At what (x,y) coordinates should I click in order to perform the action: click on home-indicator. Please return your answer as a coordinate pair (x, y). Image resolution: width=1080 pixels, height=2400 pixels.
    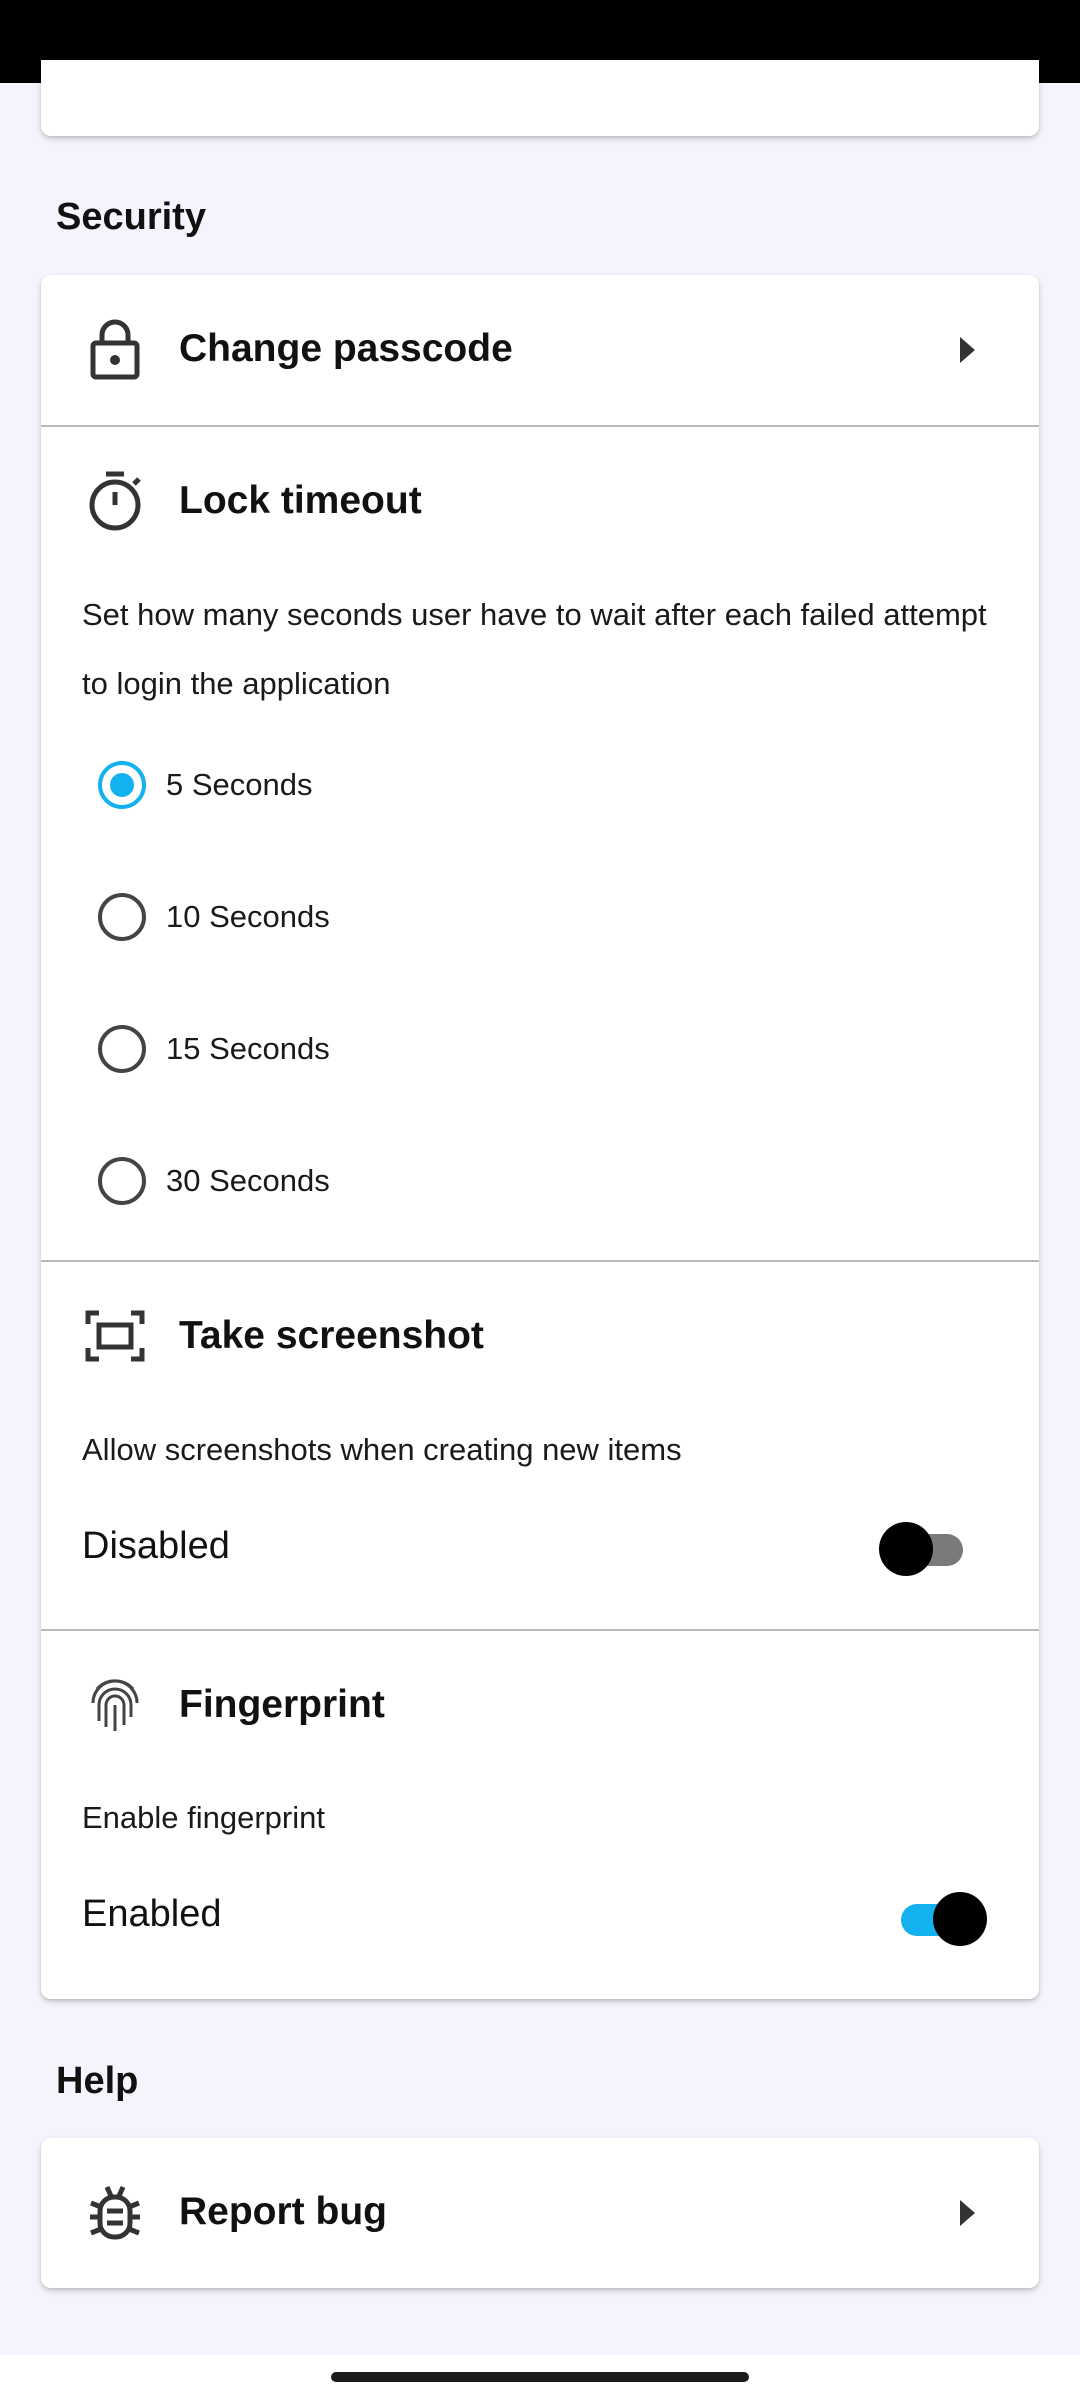
    Looking at the image, I should click on (540, 2377).